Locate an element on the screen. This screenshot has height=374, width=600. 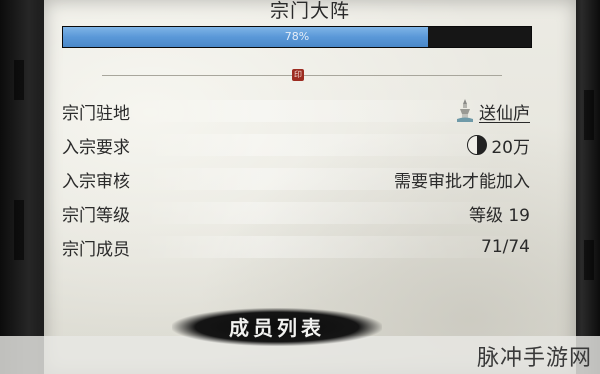
join-requirement-value: 20万 is located at coordinates (498, 145).